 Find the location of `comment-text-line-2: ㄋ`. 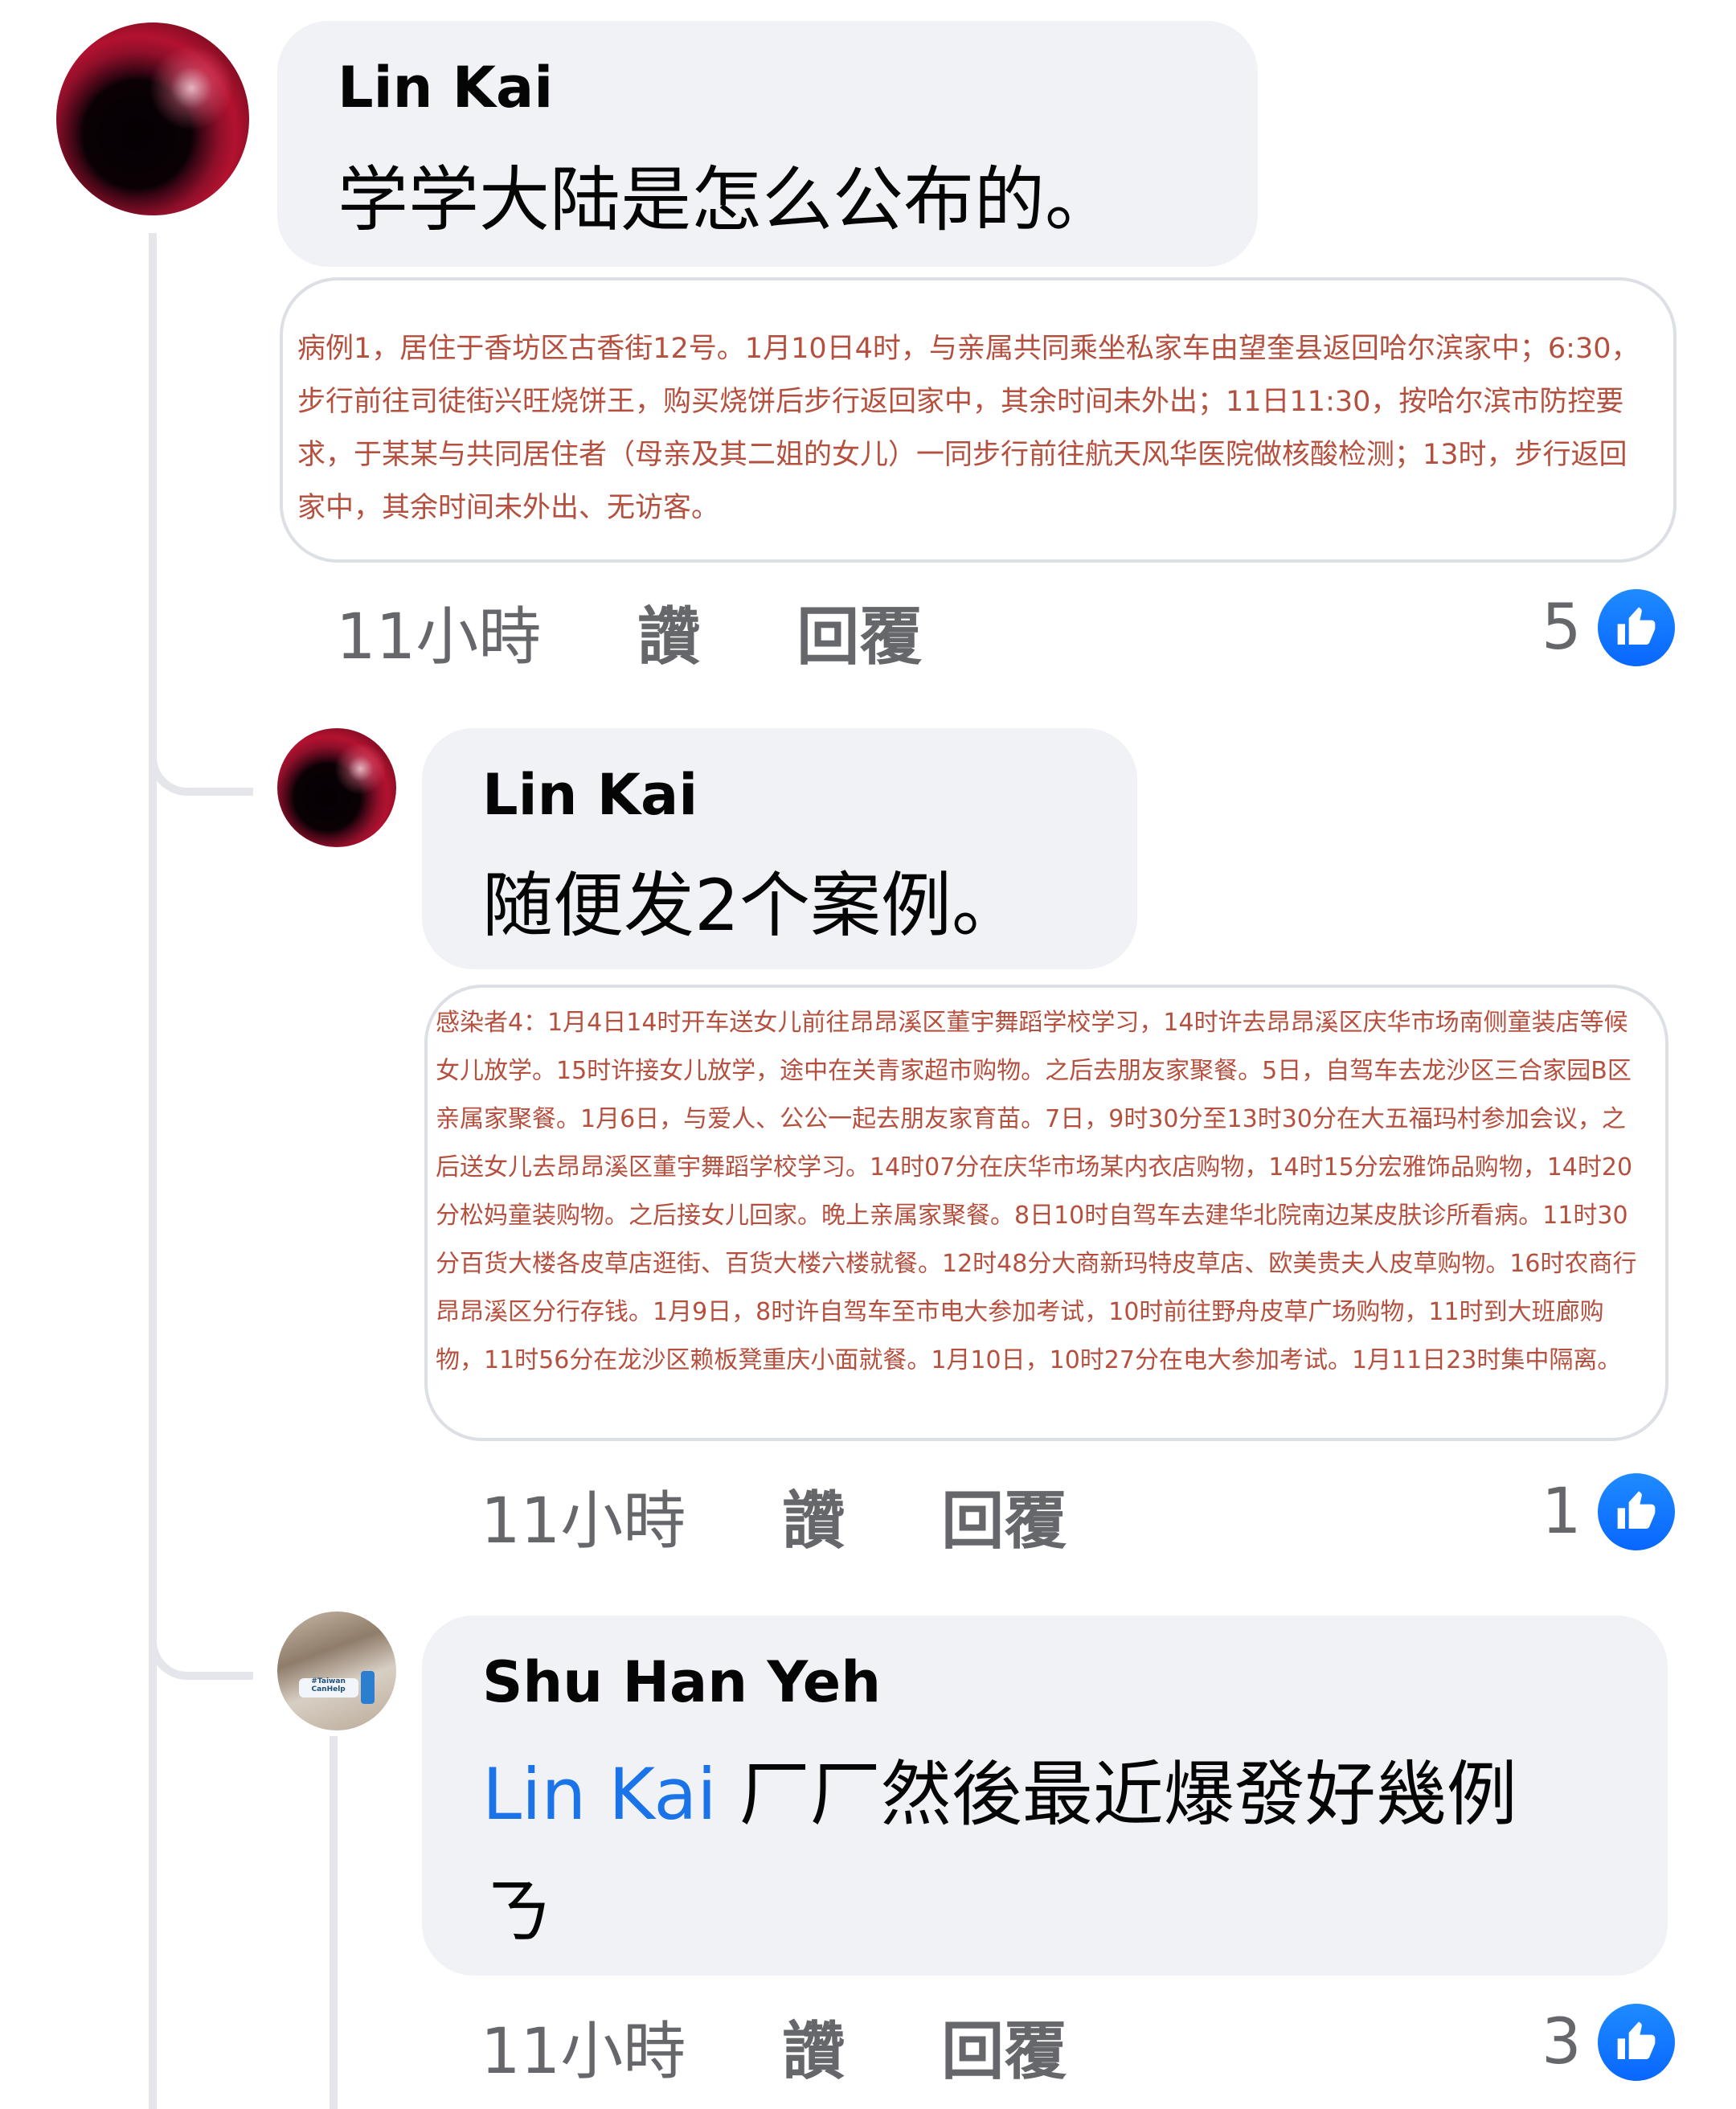

comment-text-line-2: ㄋ is located at coordinates (518, 1911).